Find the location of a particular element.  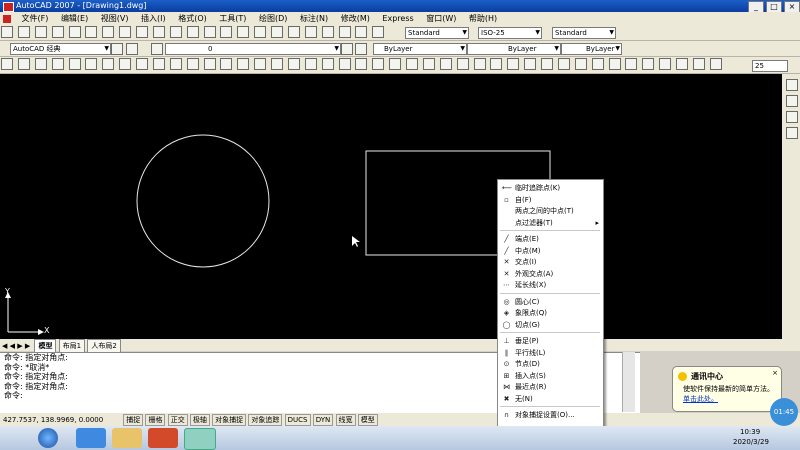

mirror-icon is located at coordinates (361, 64).